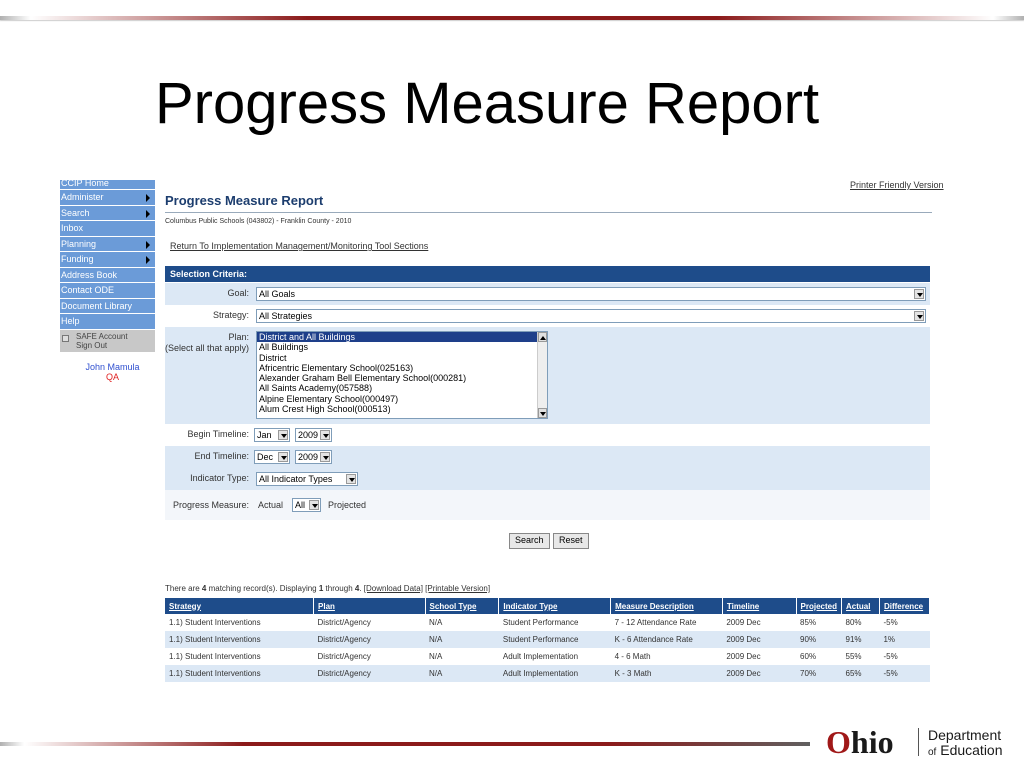 The height and width of the screenshot is (768, 1024). I want to click on search-button: Search, so click(529, 541).